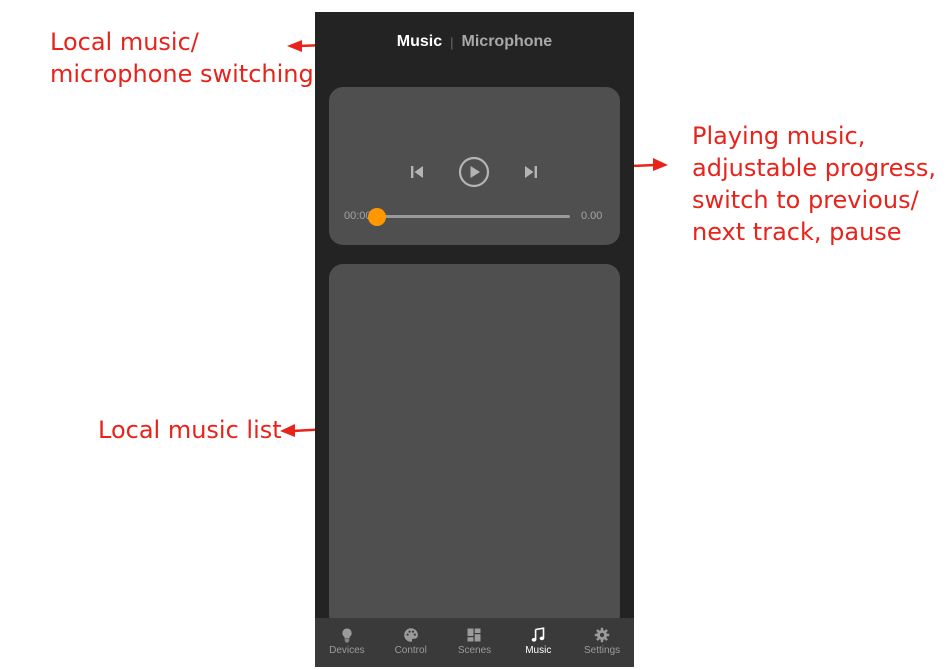 This screenshot has height=670, width=948. I want to click on scenes-grid-icon, so click(474, 635).